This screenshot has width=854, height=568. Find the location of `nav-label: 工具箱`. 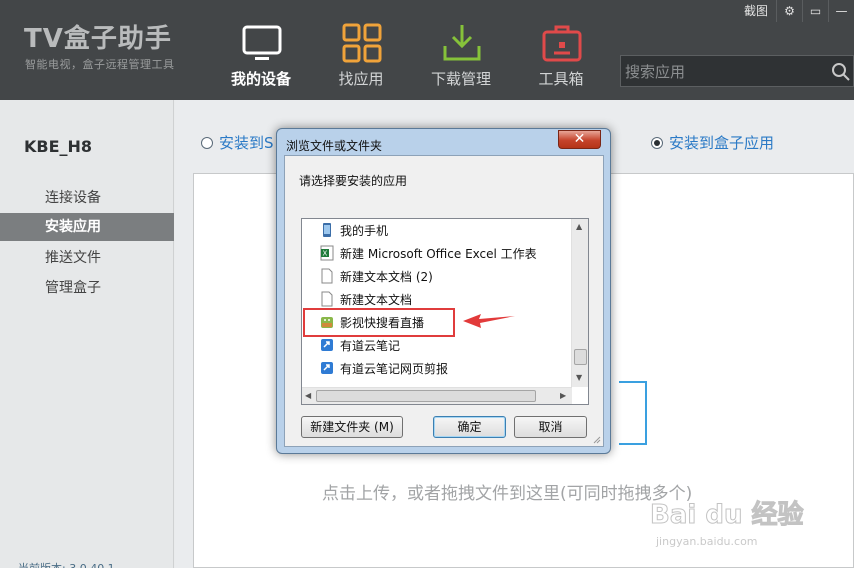

nav-label: 工具箱 is located at coordinates (561, 79).